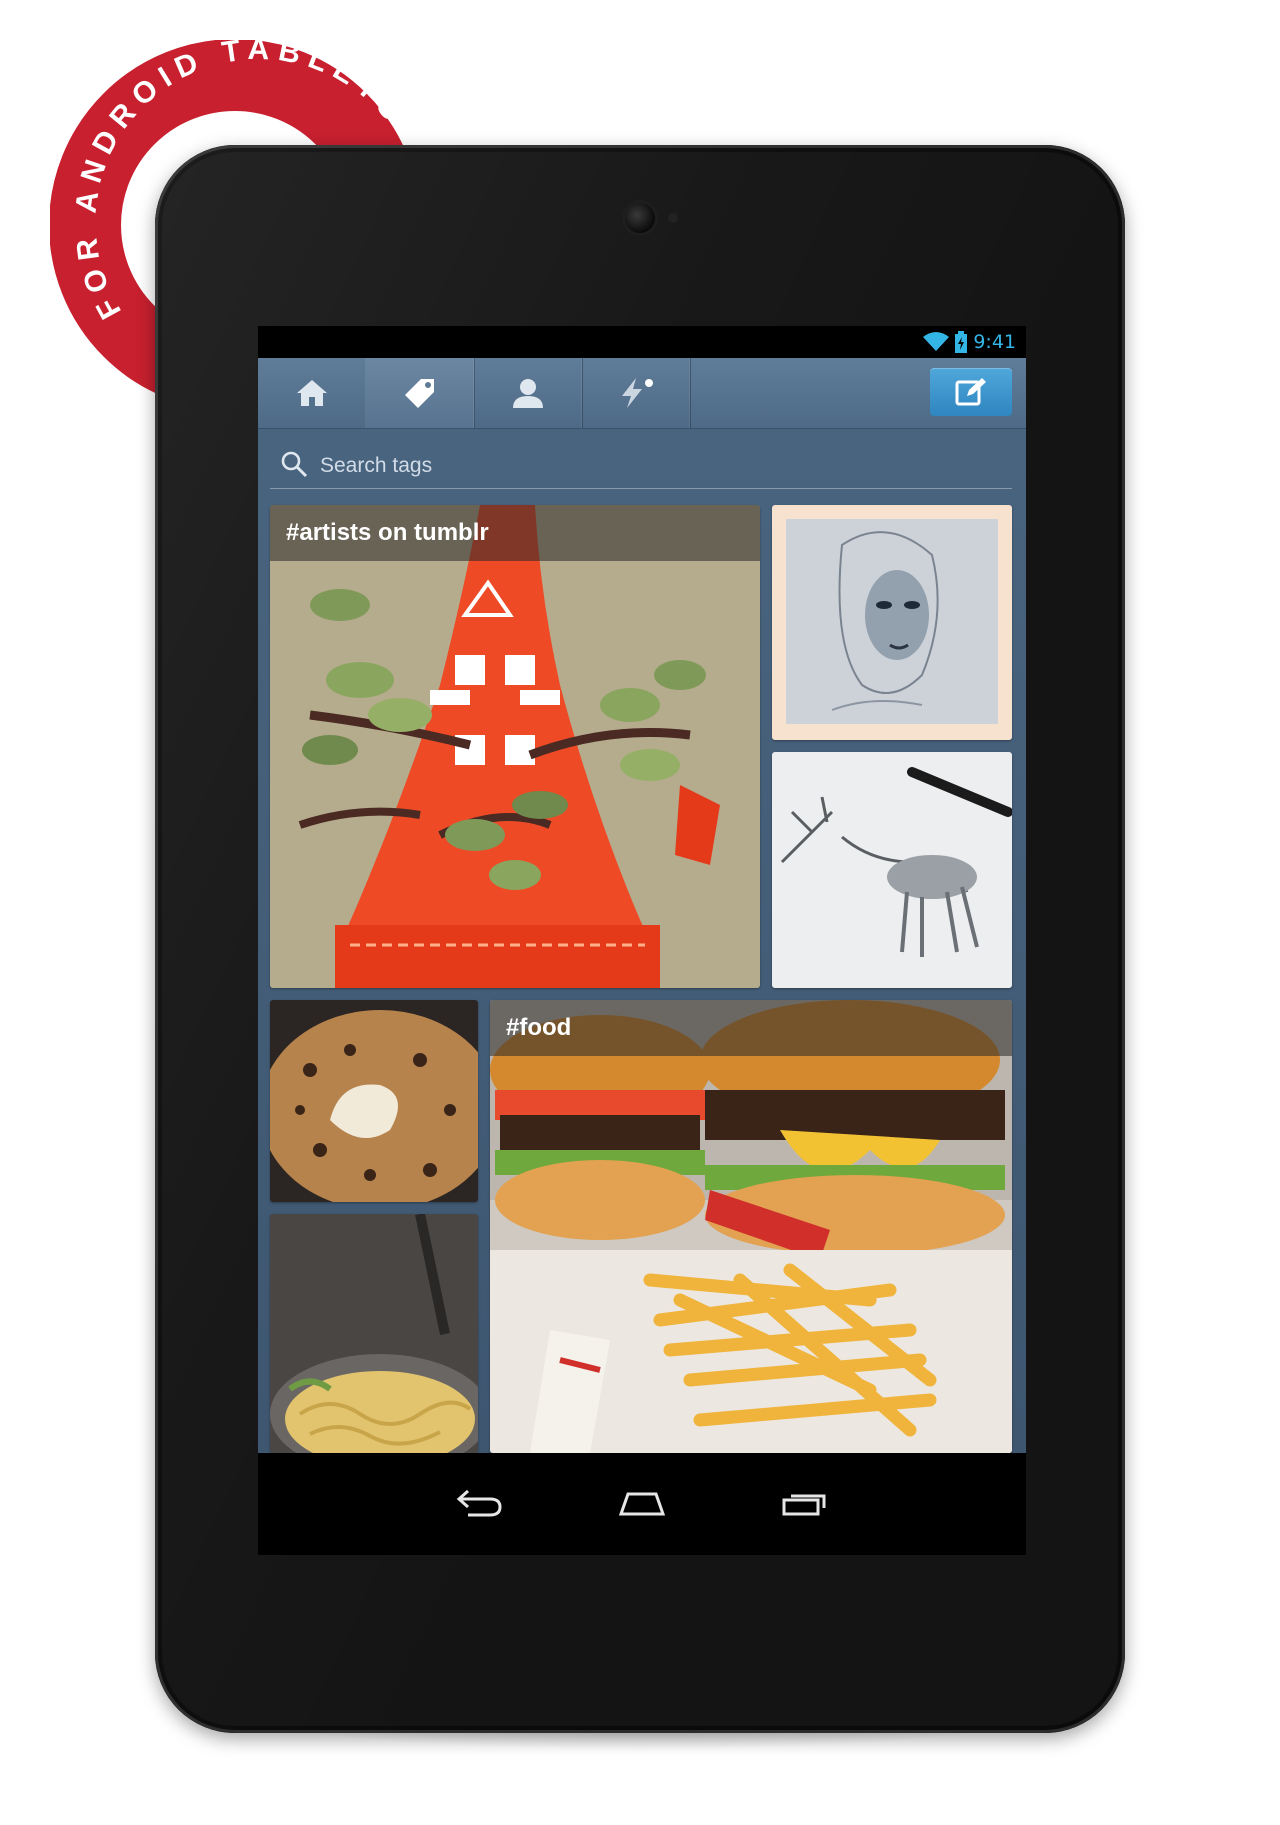  I want to click on tab-activity, so click(636, 393).